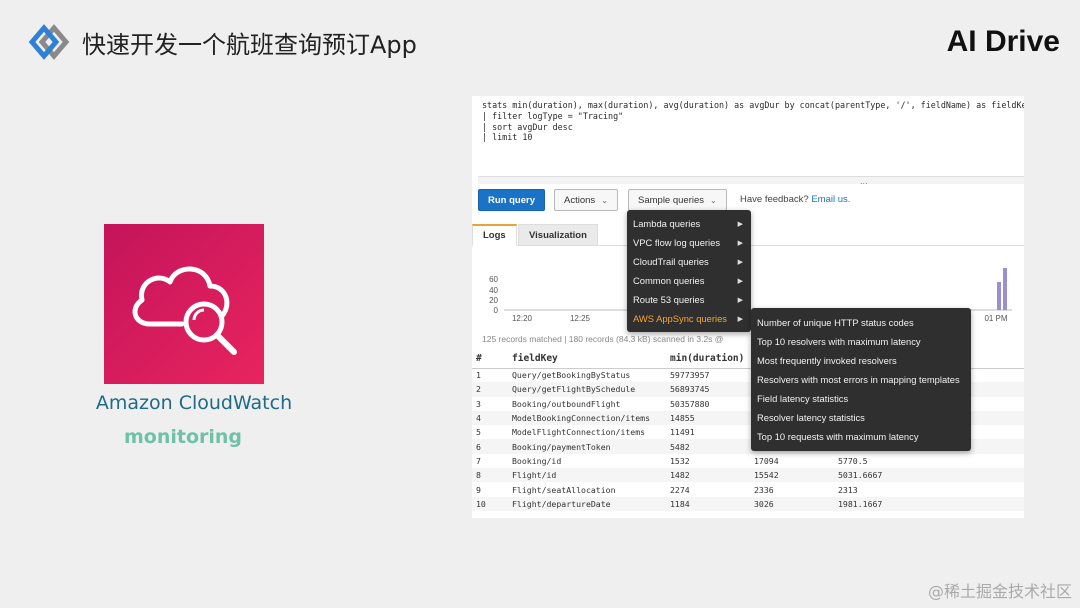  I want to click on menu-item: Common queries ▶, so click(689, 280).